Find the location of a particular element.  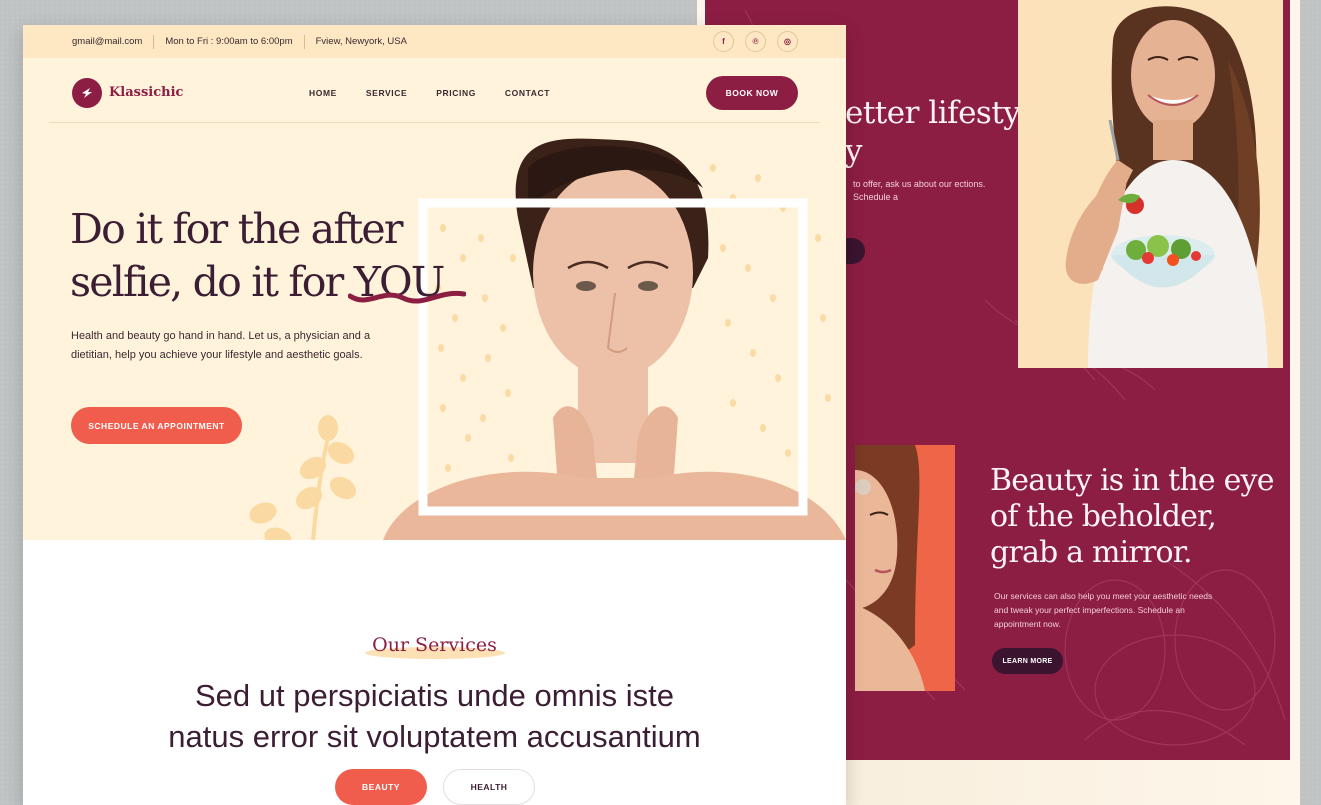

nav-item-service: SERVICE is located at coordinates (386, 93).